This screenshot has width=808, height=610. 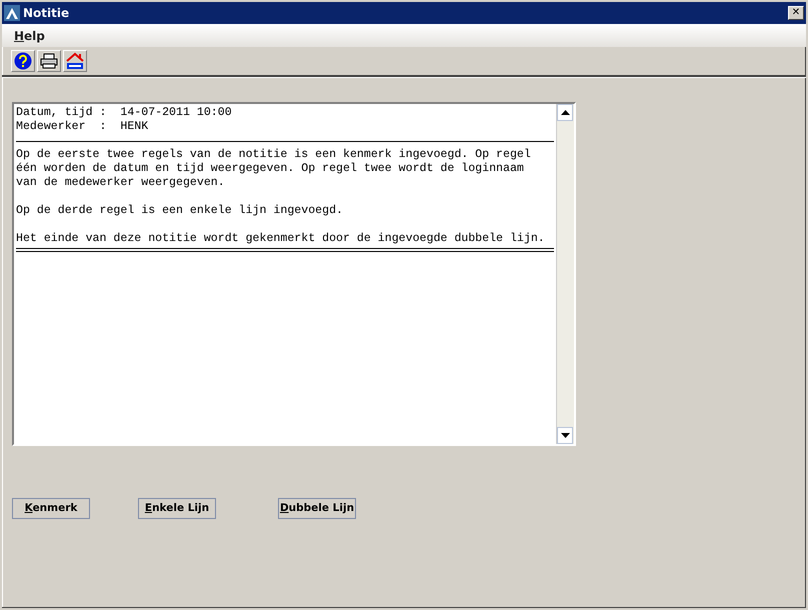 I want to click on action-button: Dubbele Lijn, so click(x=317, y=508).